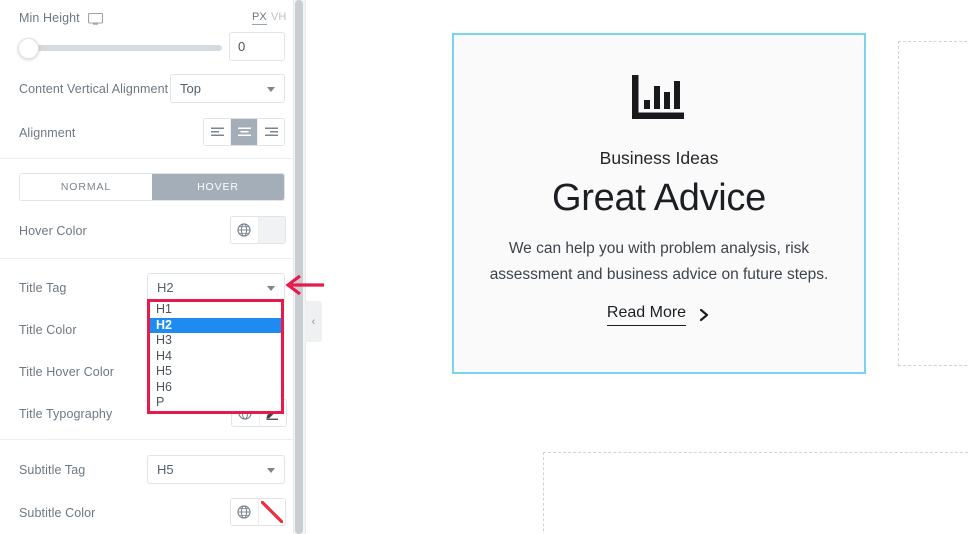  What do you see at coordinates (28, 48) in the screenshot?
I see `slider-handle` at bounding box center [28, 48].